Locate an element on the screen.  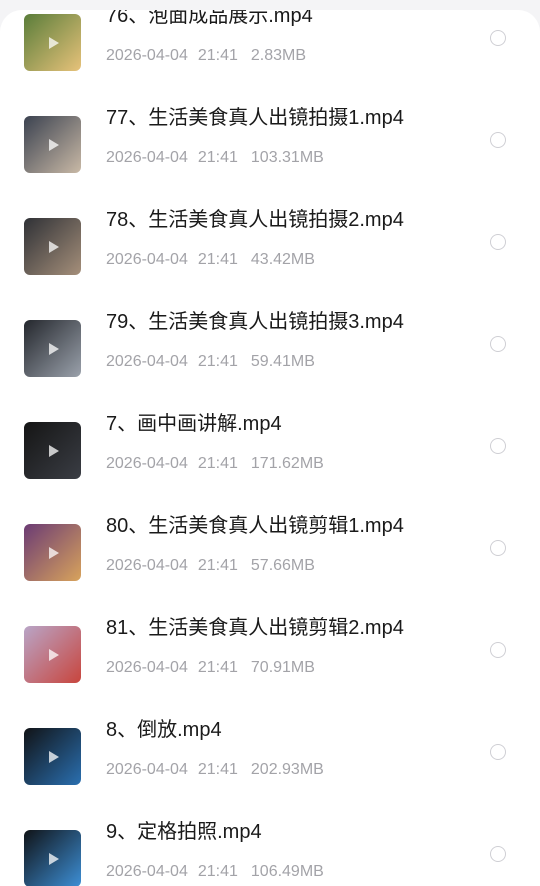
file-meta: 2026-04-04 21:41 70.91MB is located at coordinates (210, 668).